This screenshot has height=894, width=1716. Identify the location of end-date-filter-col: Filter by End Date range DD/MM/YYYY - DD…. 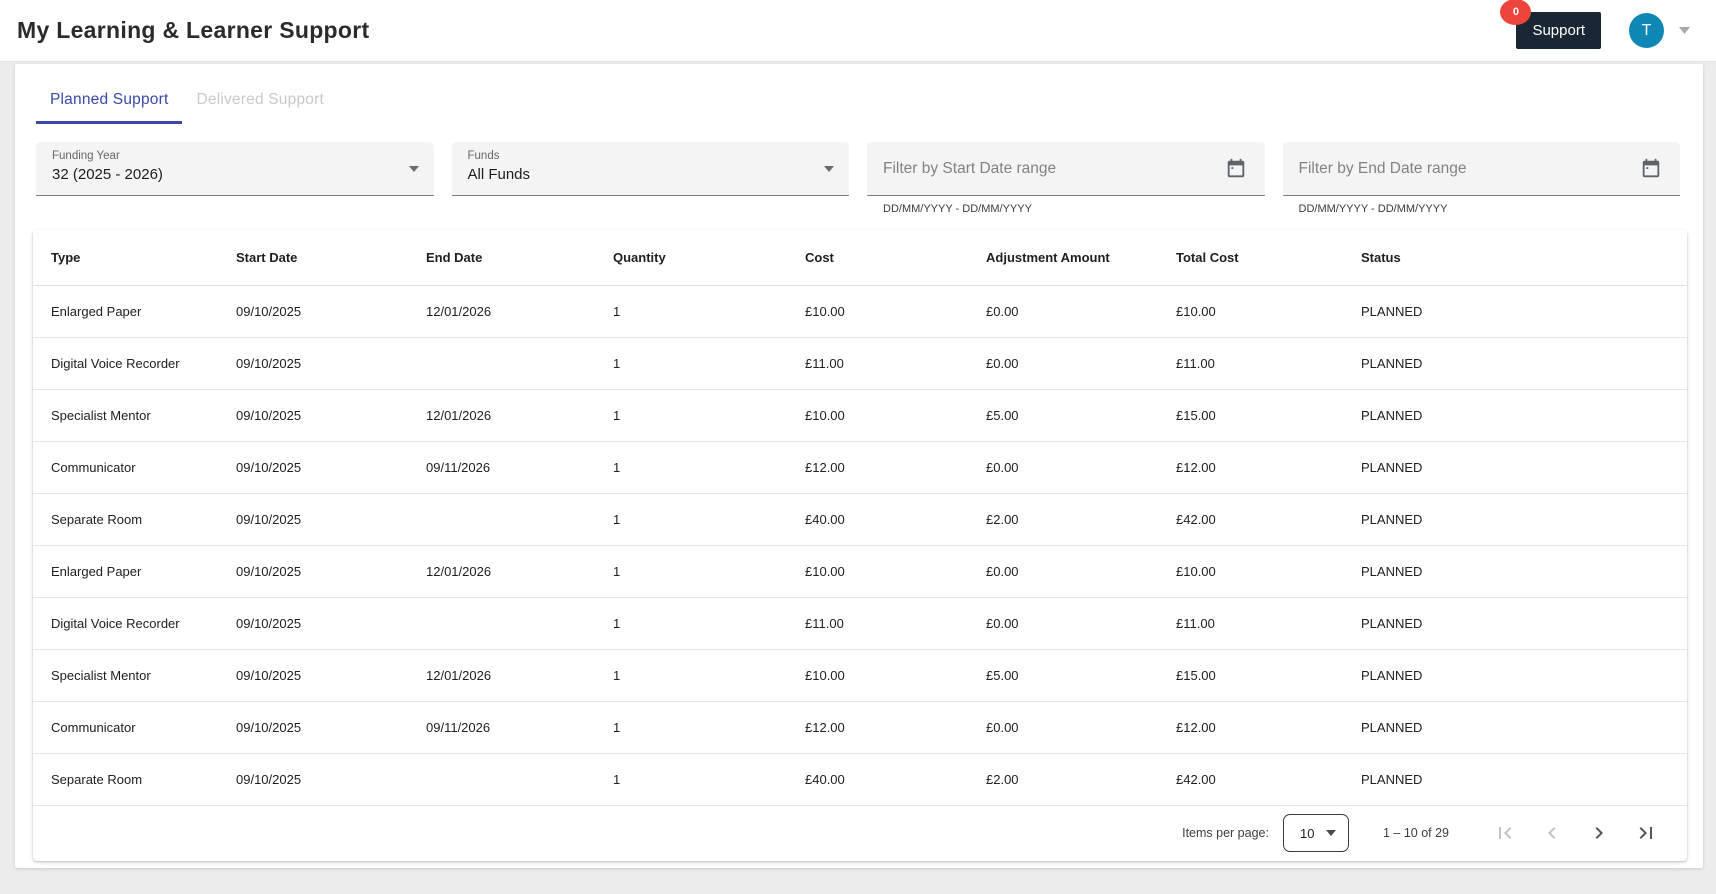
(1481, 178).